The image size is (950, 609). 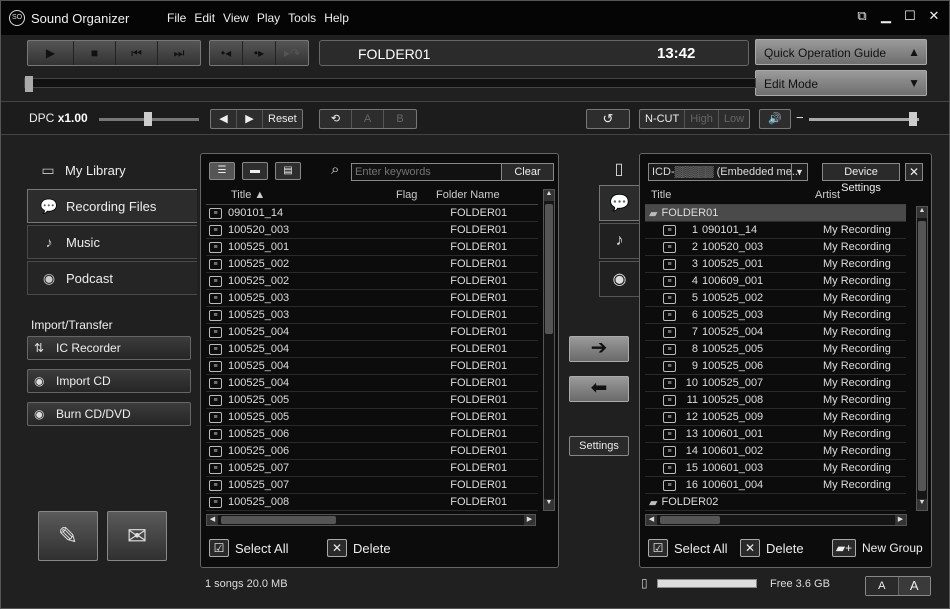 What do you see at coordinates (372, 247) in the screenshot?
I see `table-row: ≡ 100525_001 FOLDER01` at bounding box center [372, 247].